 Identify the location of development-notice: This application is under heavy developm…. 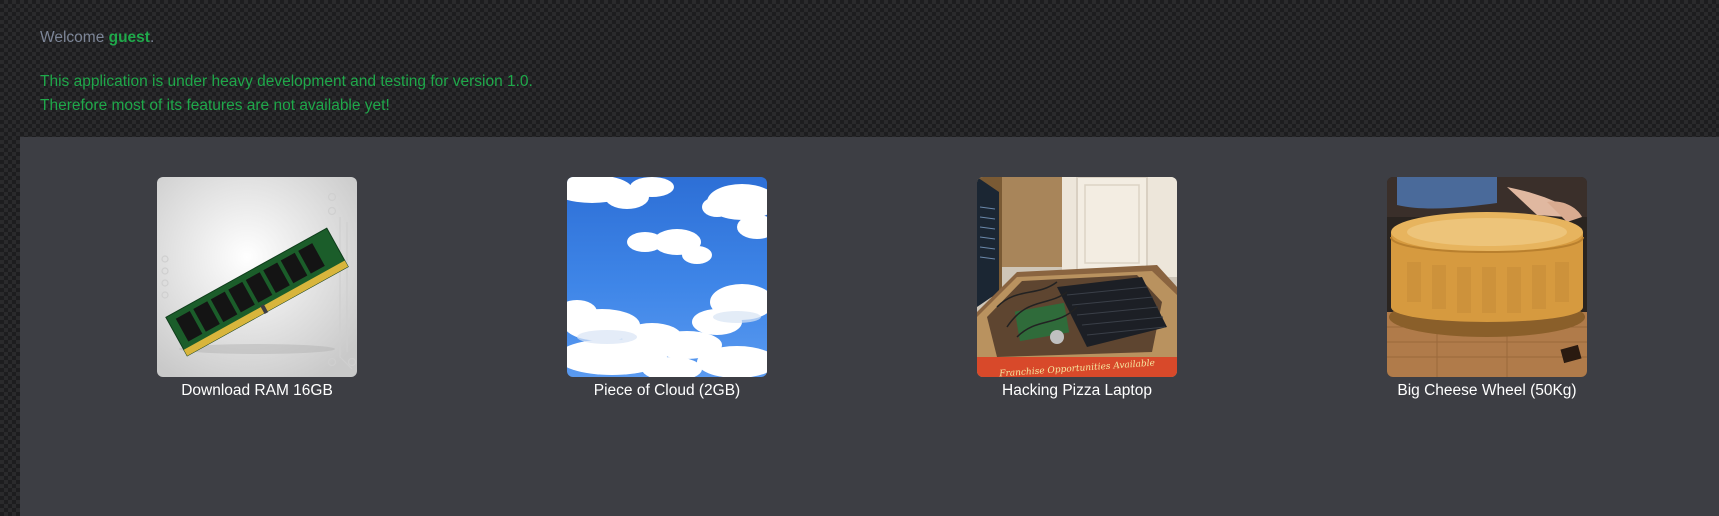
(286, 94).